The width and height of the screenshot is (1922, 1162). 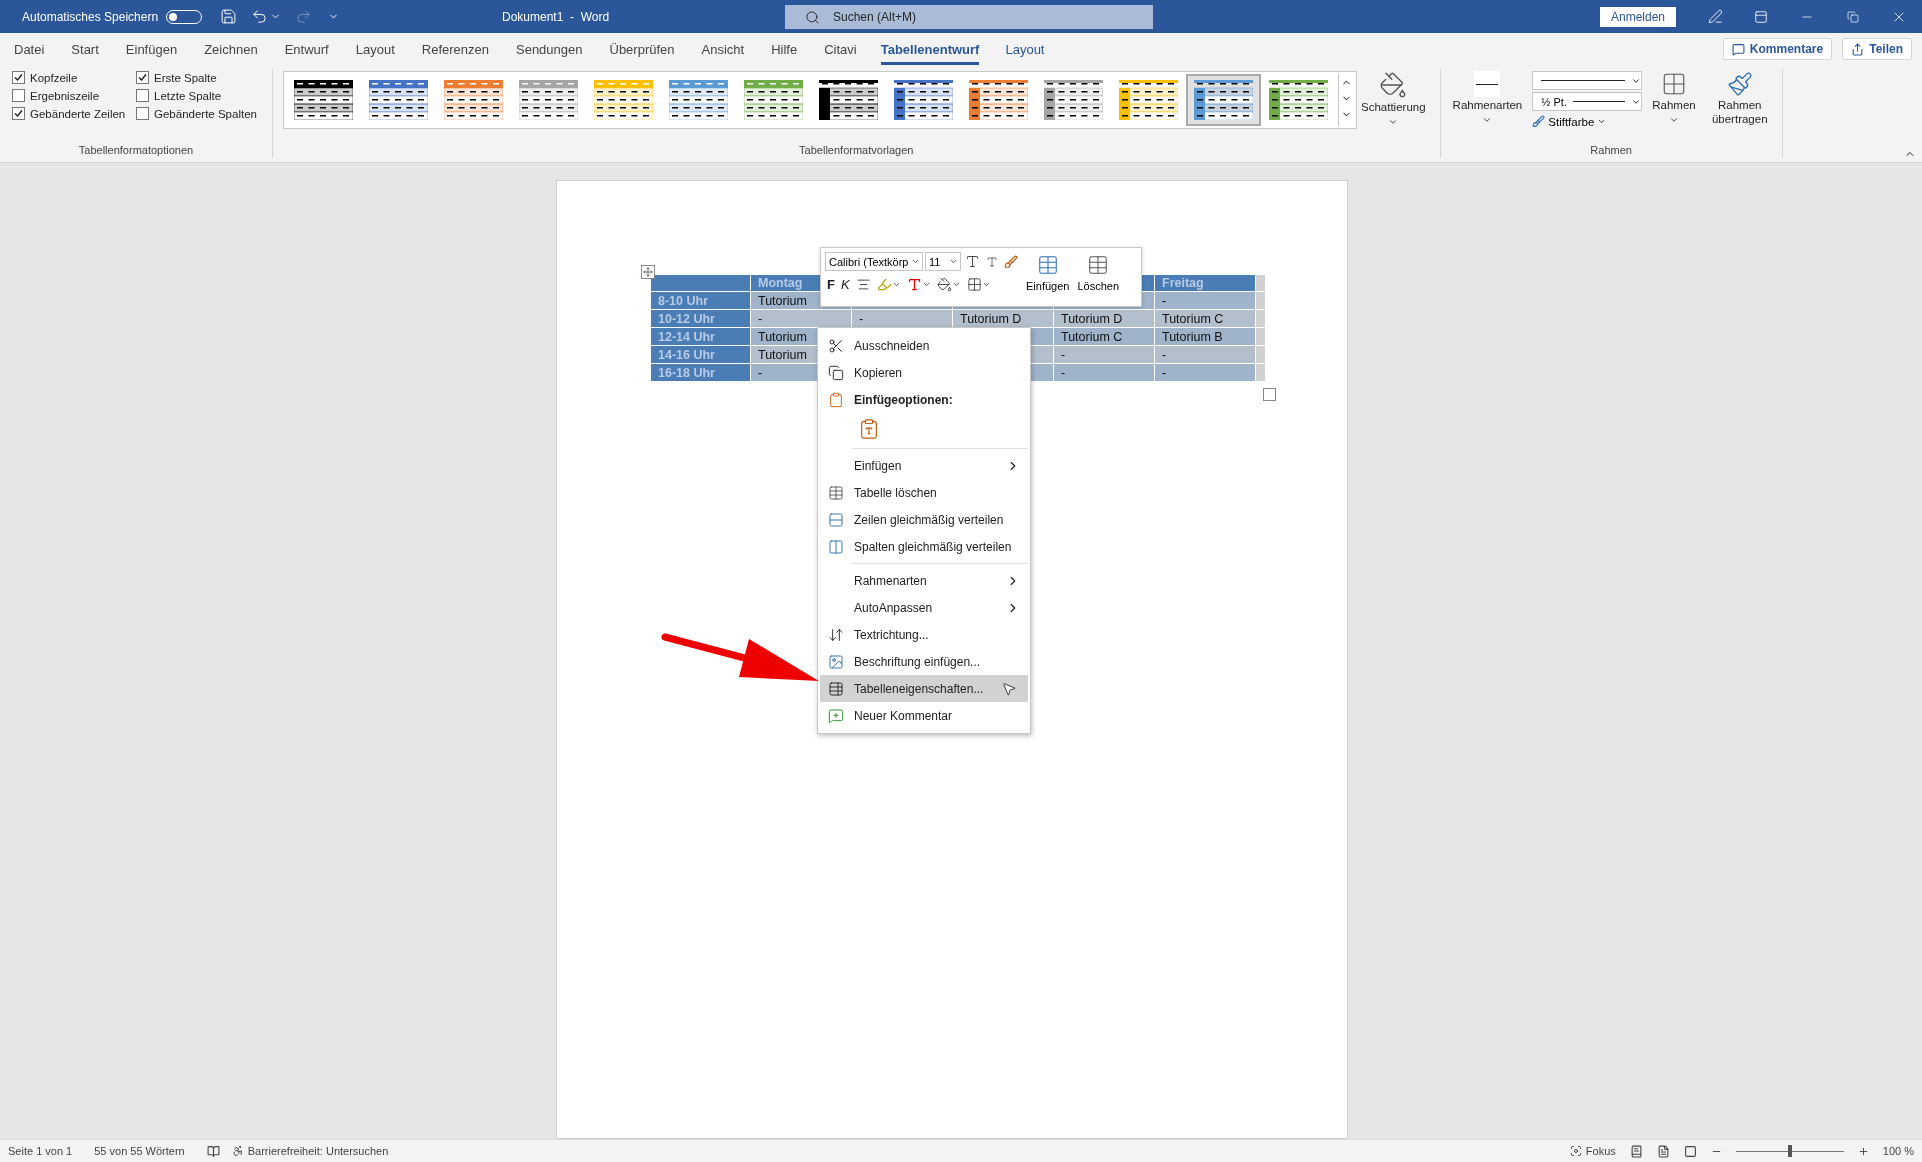 What do you see at coordinates (188, 95) in the screenshot?
I see `checkbox-label: Letzte Spalte` at bounding box center [188, 95].